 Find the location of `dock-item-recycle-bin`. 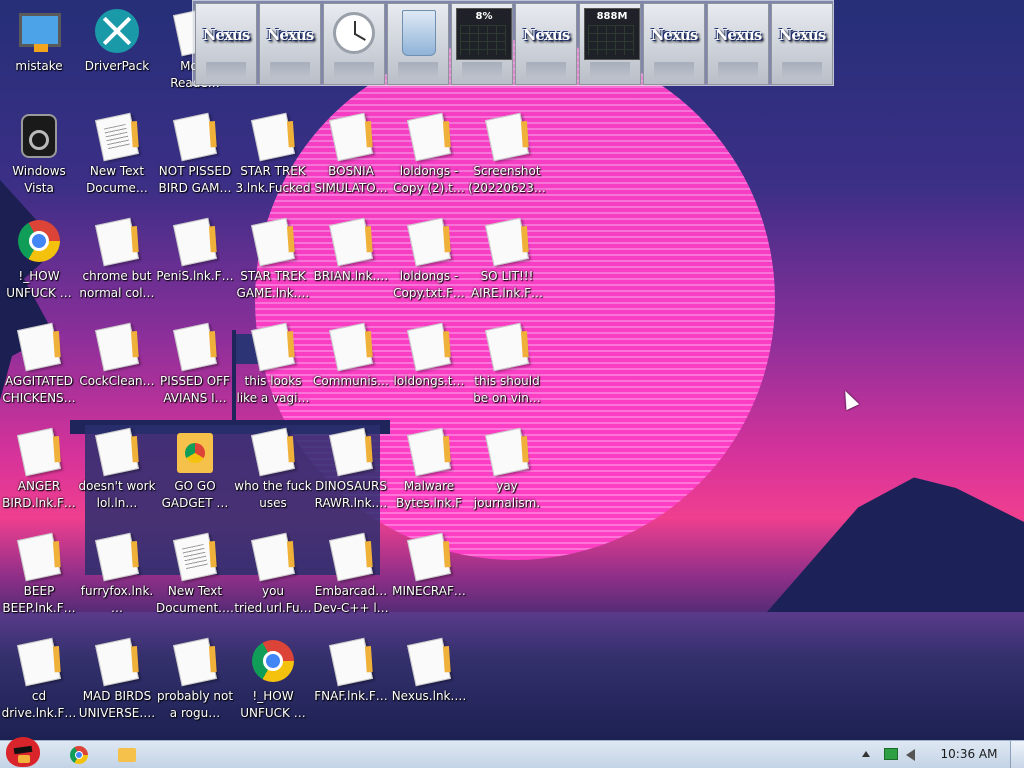

dock-item-recycle-bin is located at coordinates (418, 44).